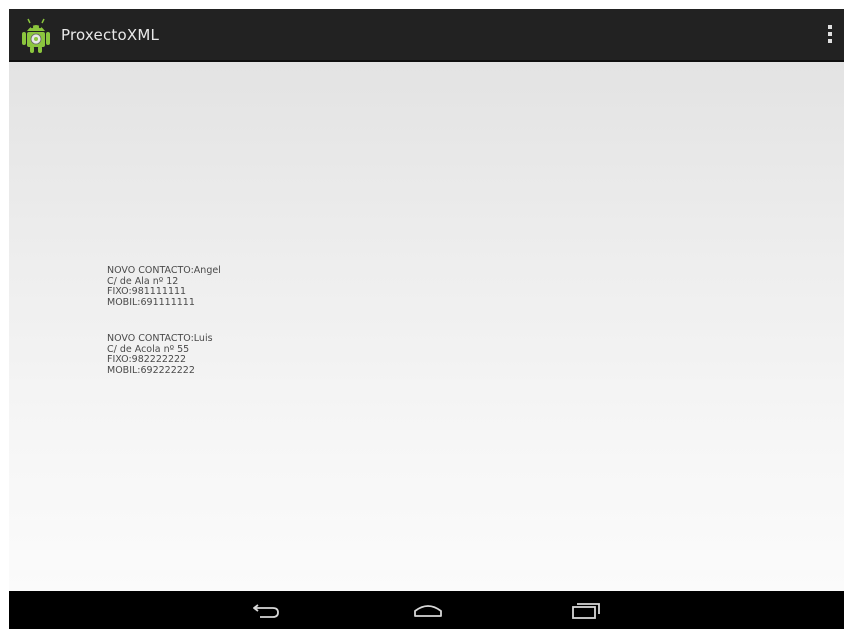  I want to click on contact-fixo: FIXO:982222222, so click(147, 359).